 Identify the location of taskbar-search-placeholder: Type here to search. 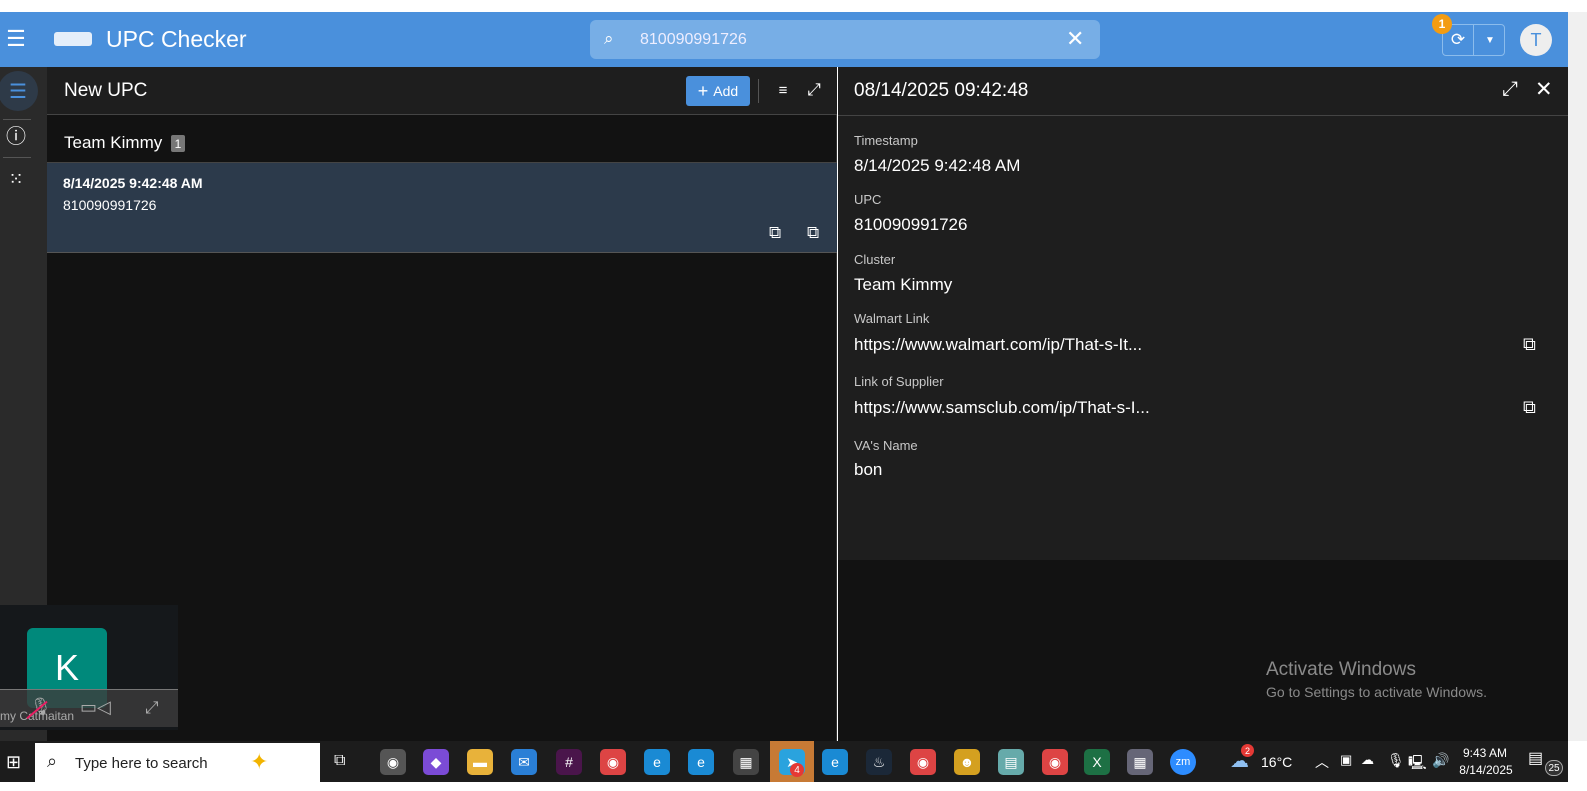
(141, 763).